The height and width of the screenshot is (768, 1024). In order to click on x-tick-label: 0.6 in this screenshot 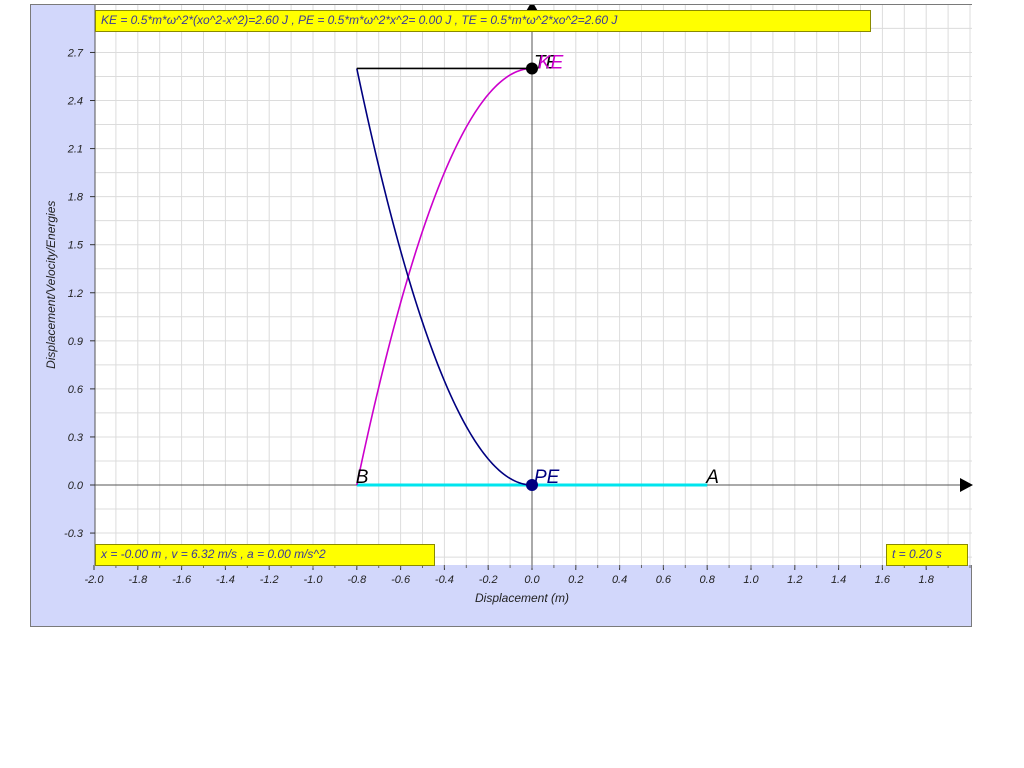, I will do `click(664, 580)`.